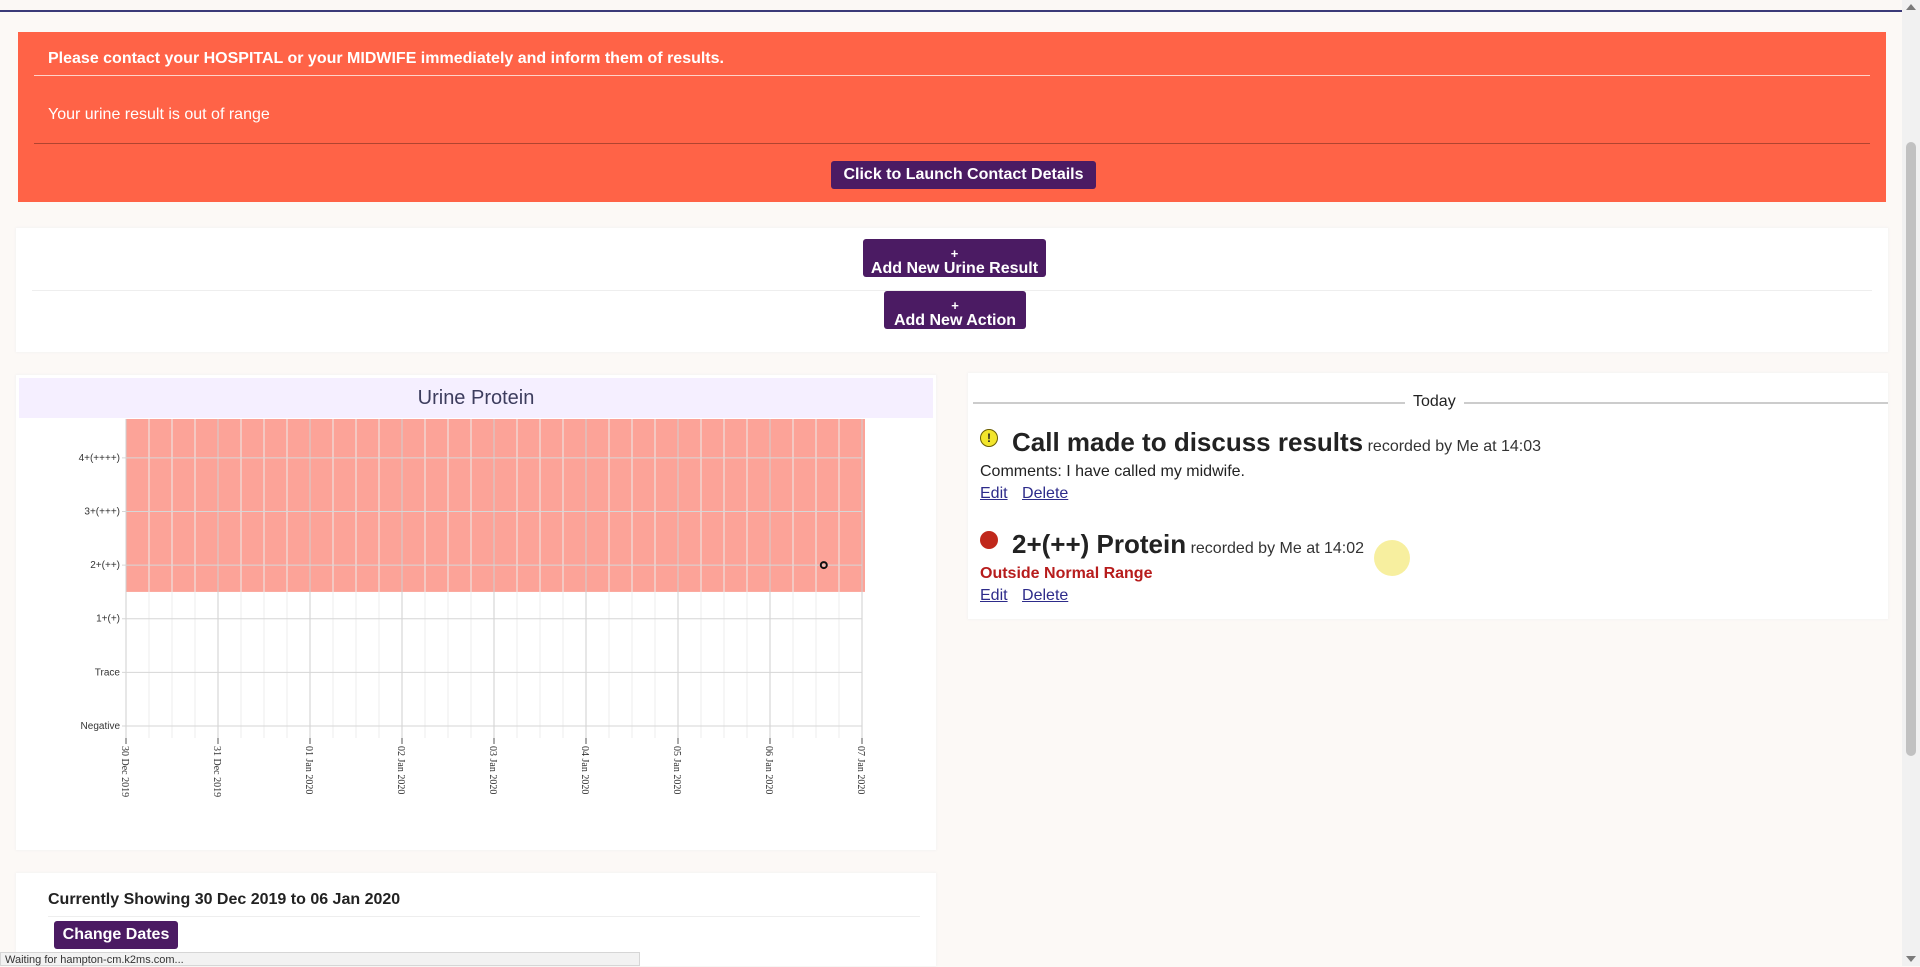  What do you see at coordinates (1277, 548) in the screenshot?
I see `event-recorded: recorded by Me at 14:02` at bounding box center [1277, 548].